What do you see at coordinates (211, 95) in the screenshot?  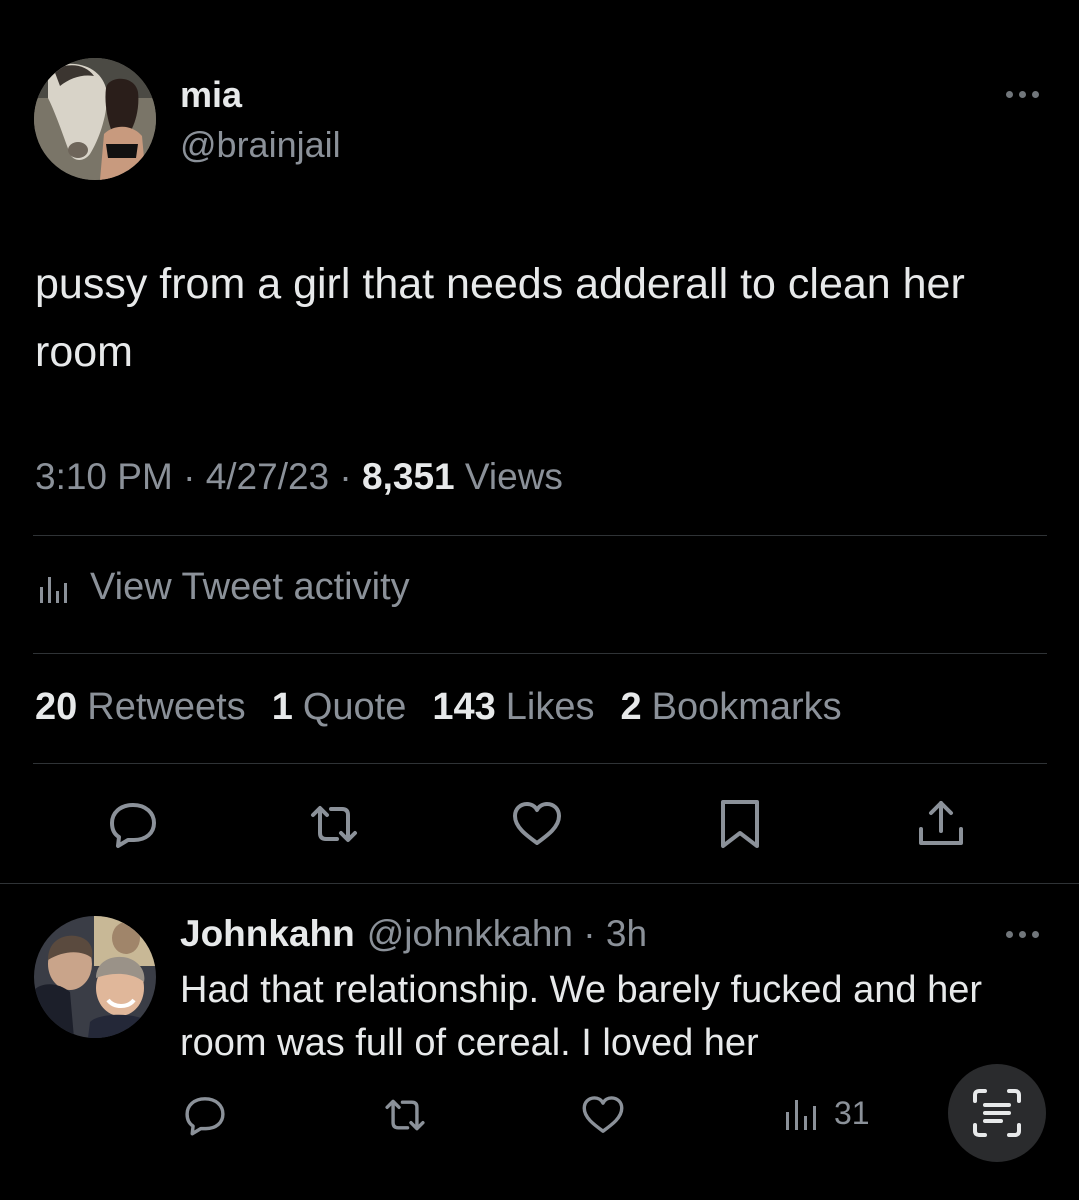 I see `author-name: mia` at bounding box center [211, 95].